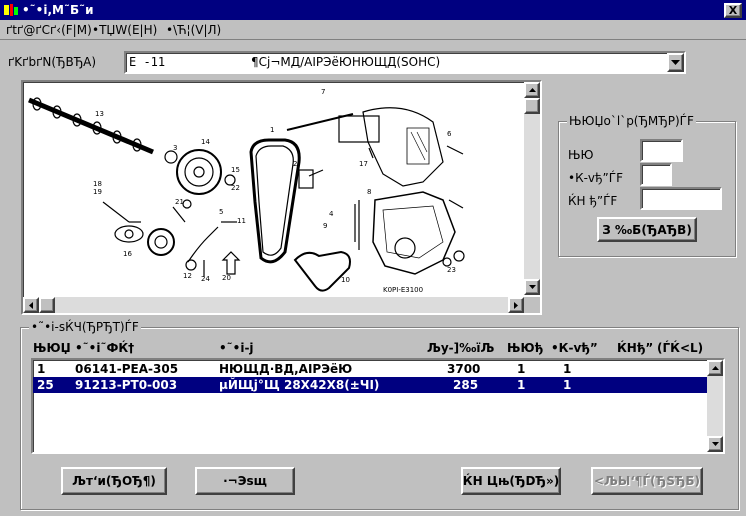  I want to click on search-button: Љт‘и(ЂОЂ¶), so click(114, 481).